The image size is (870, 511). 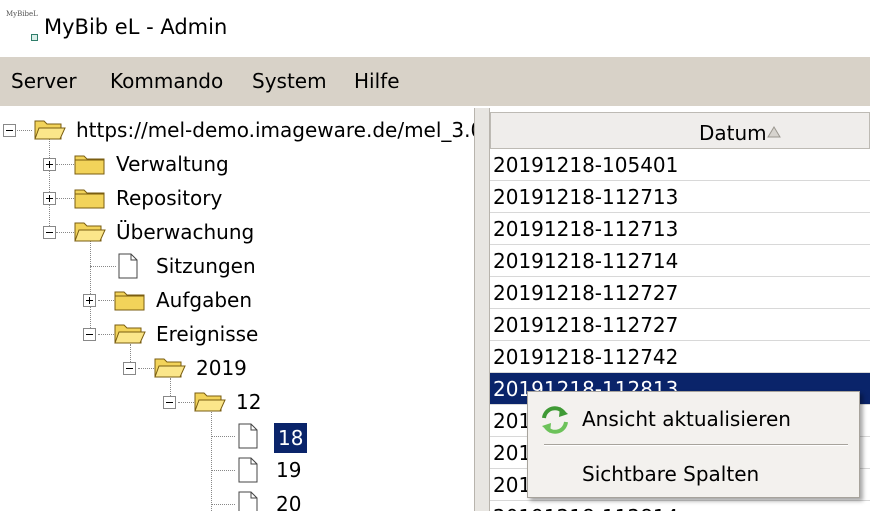 I want to click on context-menu-item-refresh: Ansicht aktualisieren, so click(x=693, y=418).